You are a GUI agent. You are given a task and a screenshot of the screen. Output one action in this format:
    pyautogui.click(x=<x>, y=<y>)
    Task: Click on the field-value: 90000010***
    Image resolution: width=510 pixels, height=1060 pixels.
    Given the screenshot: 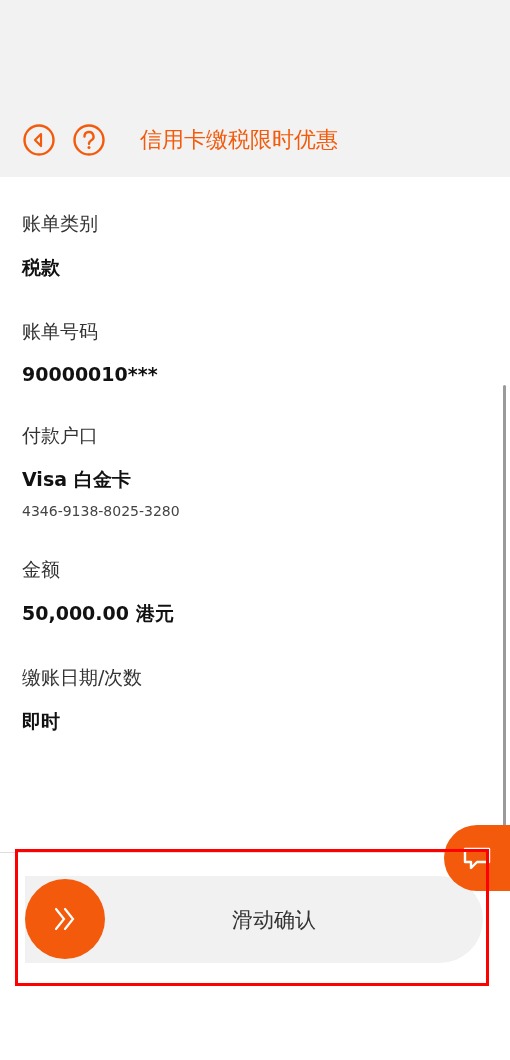 What is the action you would take?
    pyautogui.click(x=90, y=374)
    